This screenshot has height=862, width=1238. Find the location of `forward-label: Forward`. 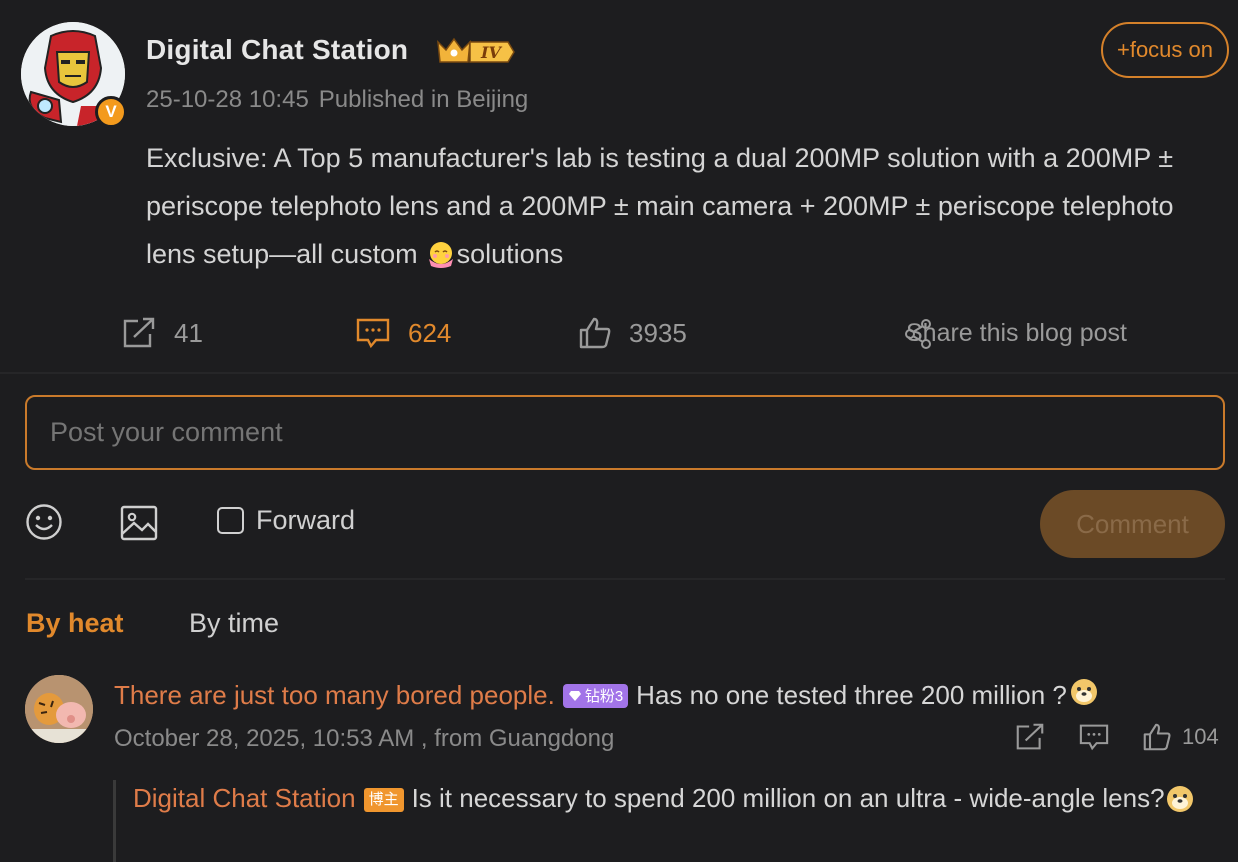

forward-label: Forward is located at coordinates (306, 520).